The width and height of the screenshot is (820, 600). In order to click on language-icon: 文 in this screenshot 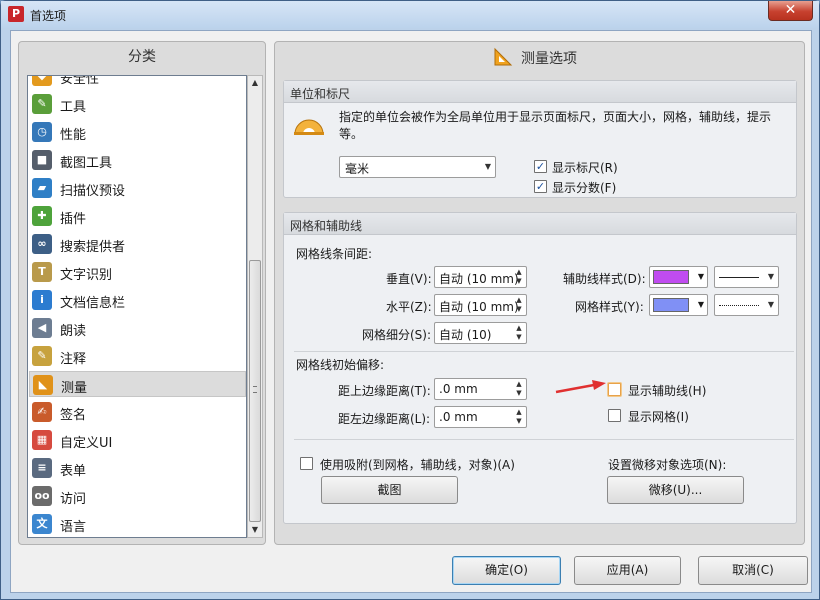, I will do `click(42, 524)`.